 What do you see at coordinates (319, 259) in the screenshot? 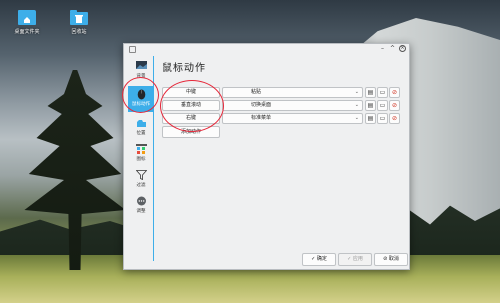
I see `ok-button: ✓ 确定` at bounding box center [319, 259].